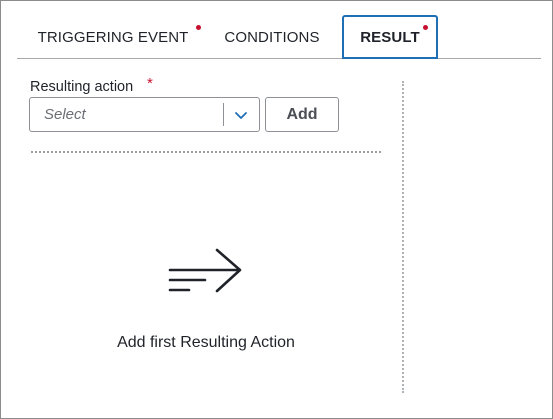 This screenshot has width=553, height=419. I want to click on required-marker: *, so click(150, 83).